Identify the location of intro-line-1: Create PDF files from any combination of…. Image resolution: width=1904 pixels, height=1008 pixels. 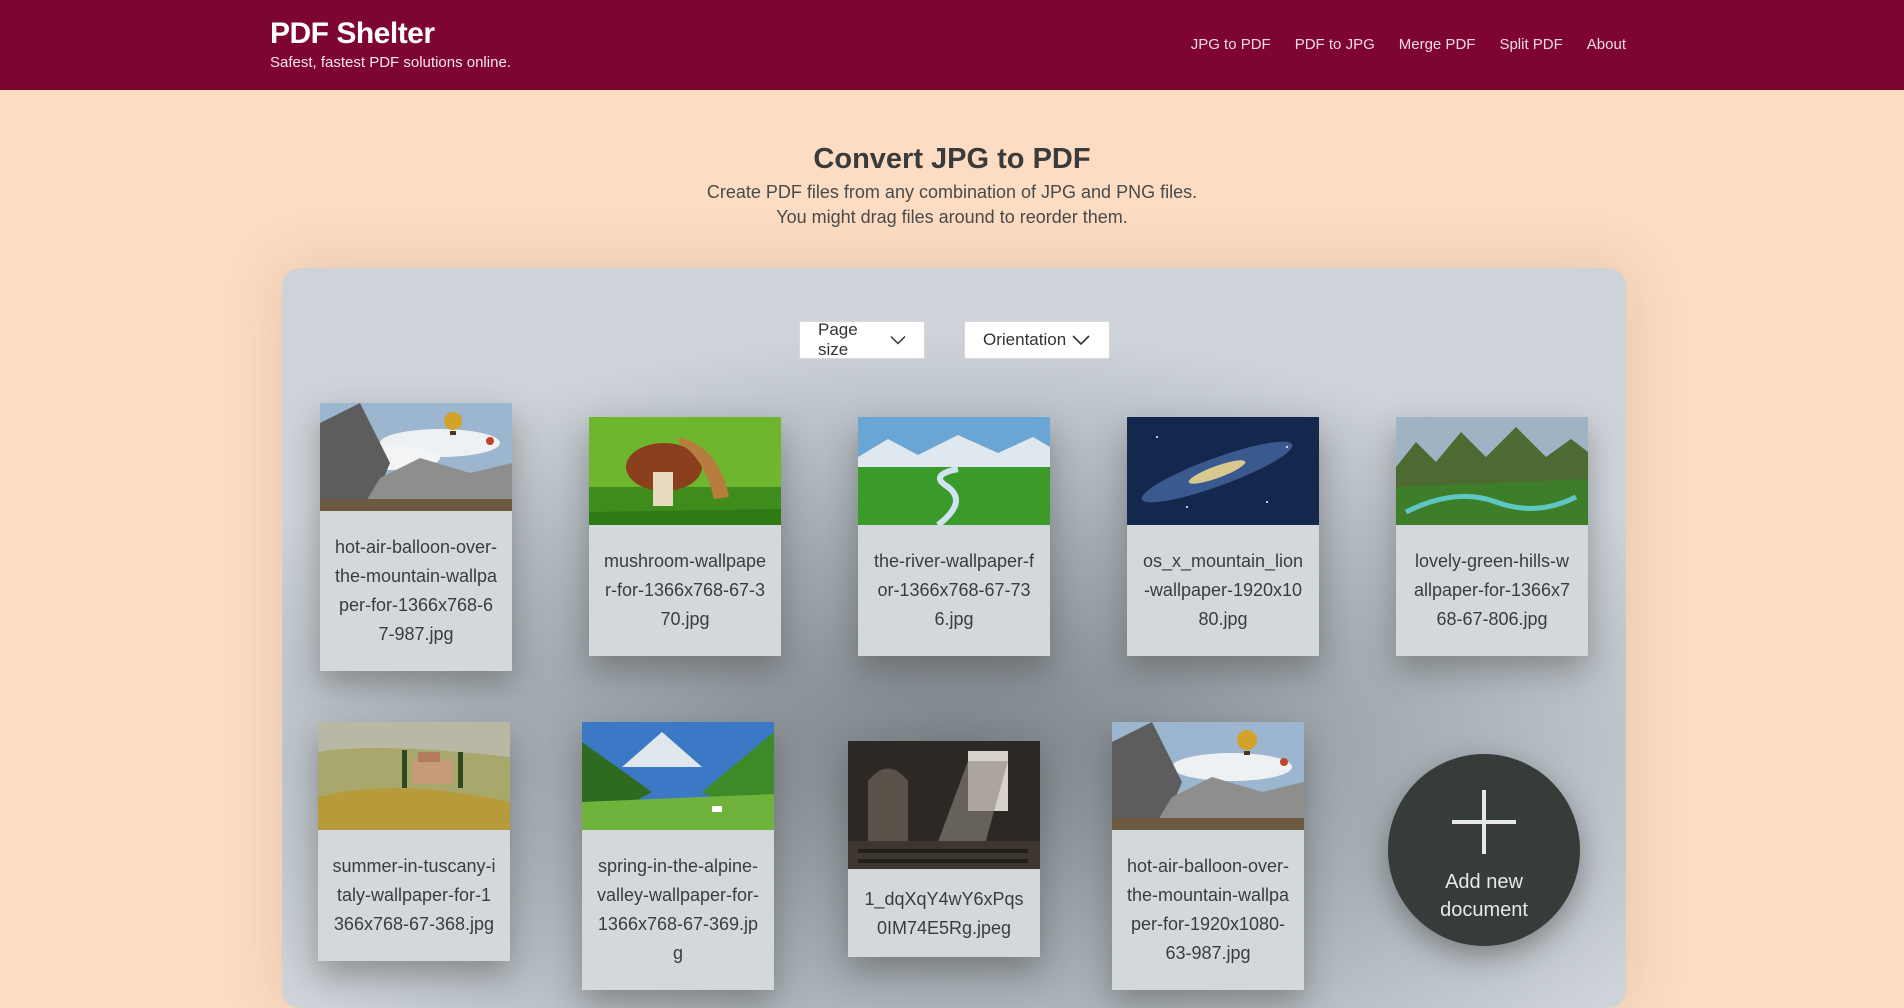
(952, 192).